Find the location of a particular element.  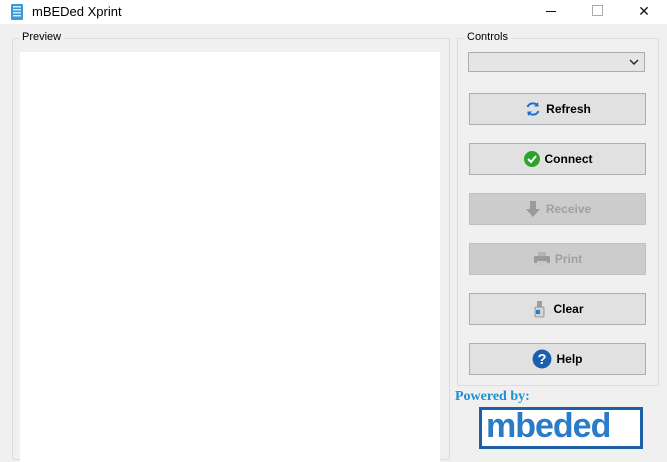

print-button: Print is located at coordinates (557, 259).